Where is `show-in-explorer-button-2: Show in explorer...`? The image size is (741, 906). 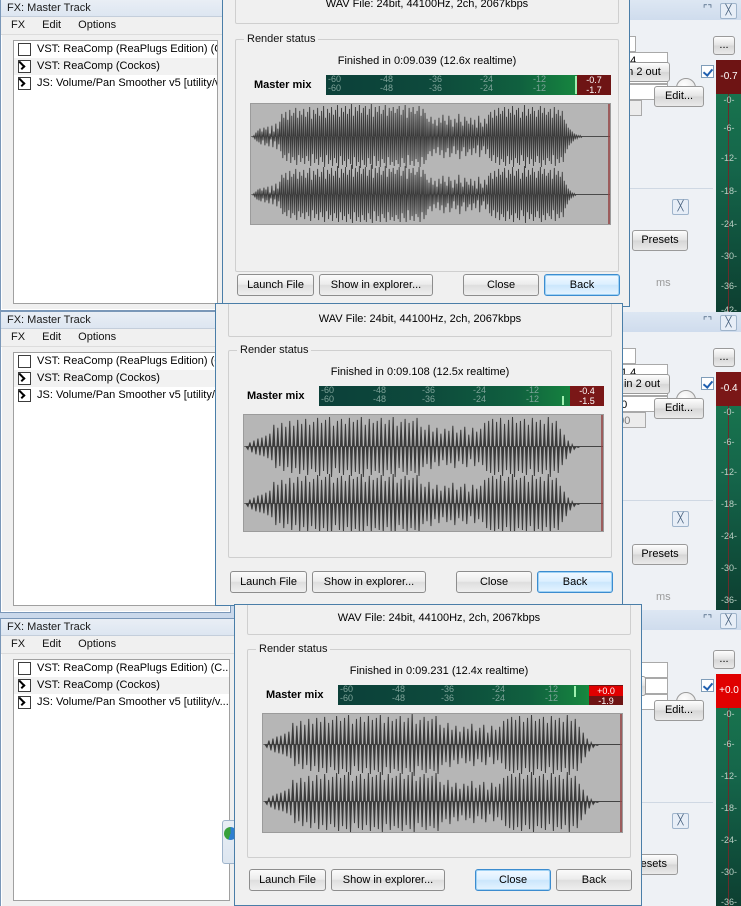 show-in-explorer-button-2: Show in explorer... is located at coordinates (369, 582).